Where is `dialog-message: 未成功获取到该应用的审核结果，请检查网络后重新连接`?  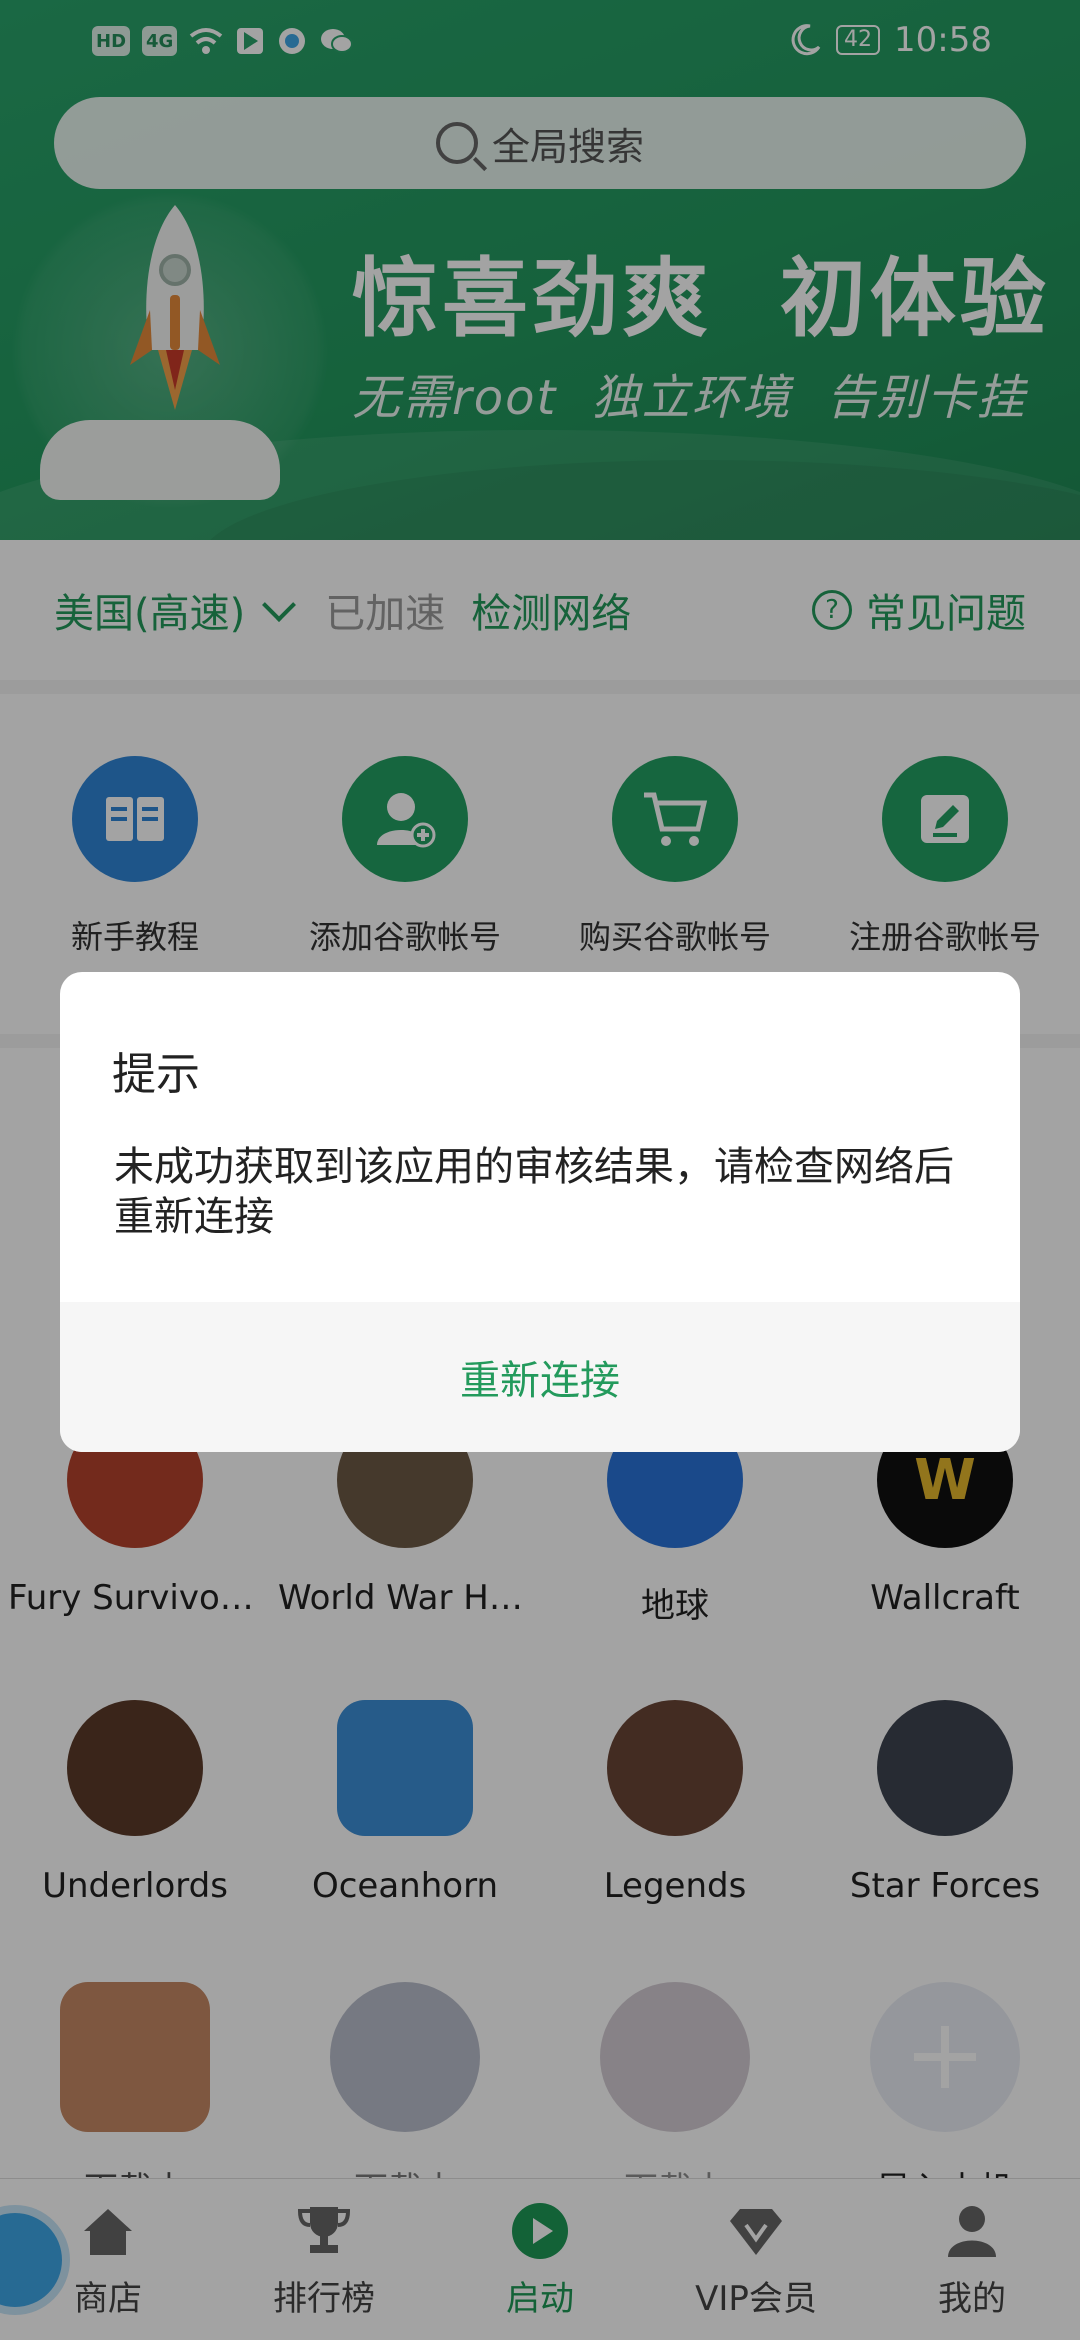
dialog-message: 未成功获取到该应用的审核结果，请检查网络后重新连接 is located at coordinates (534, 1192).